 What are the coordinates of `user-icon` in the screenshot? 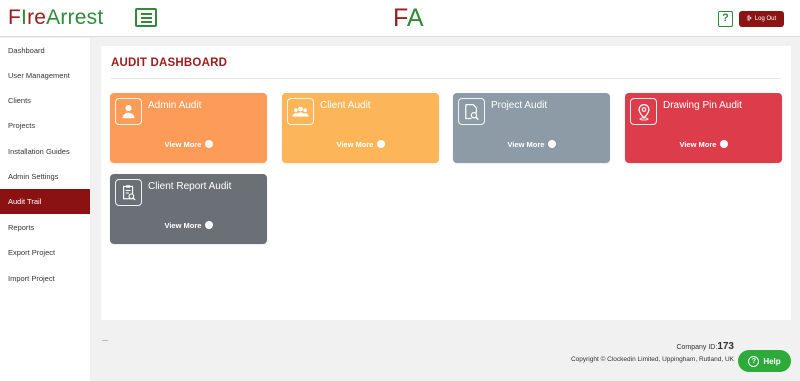 It's located at (128, 111).